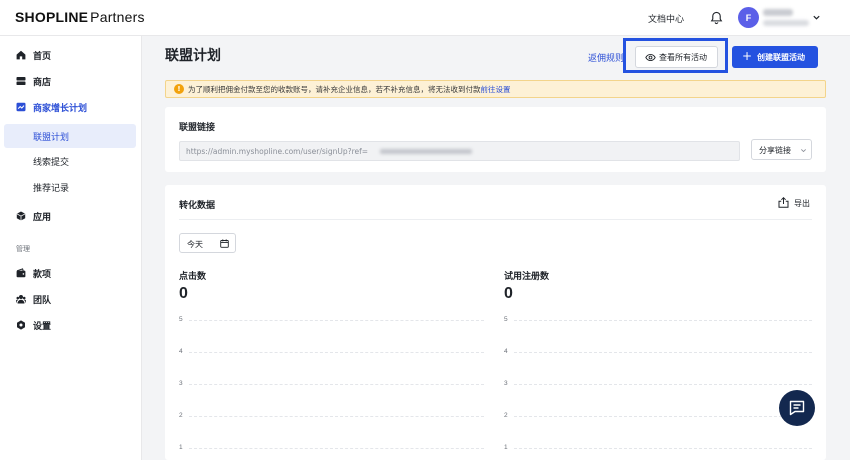 The width and height of the screenshot is (850, 460). What do you see at coordinates (21, 216) in the screenshot?
I see `app-cube-icon` at bounding box center [21, 216].